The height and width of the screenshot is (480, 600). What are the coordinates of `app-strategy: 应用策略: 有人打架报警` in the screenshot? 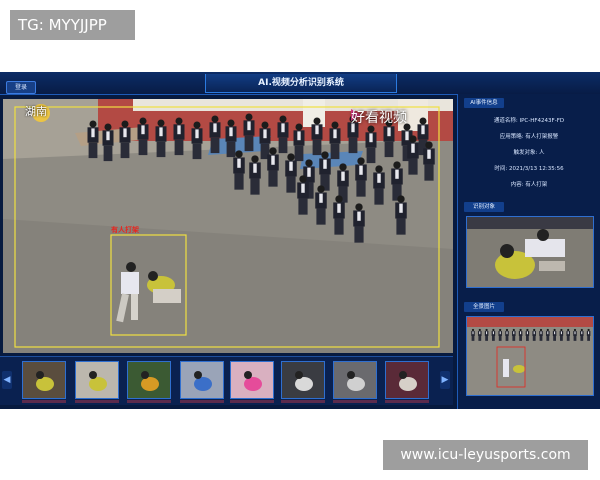 It's located at (529, 137).